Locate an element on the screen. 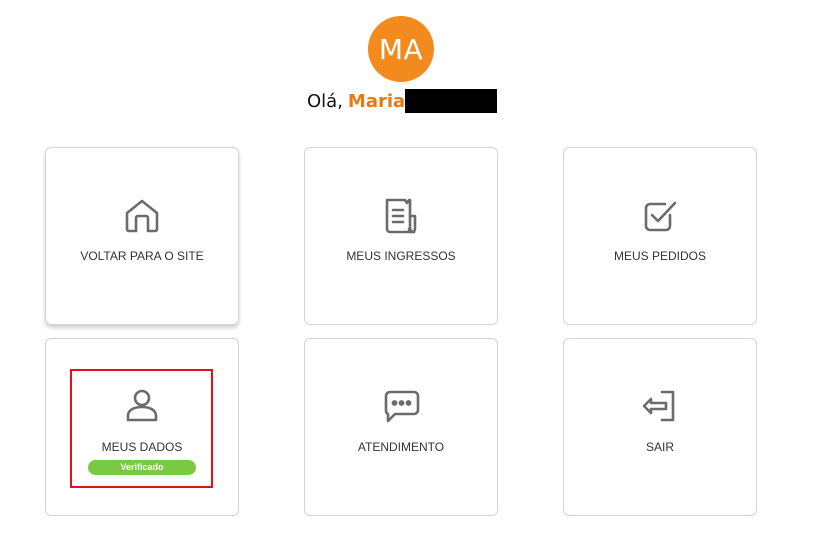 This screenshot has height=539, width=813. card-my-tickets: MEUS INGRESSOS is located at coordinates (401, 236).